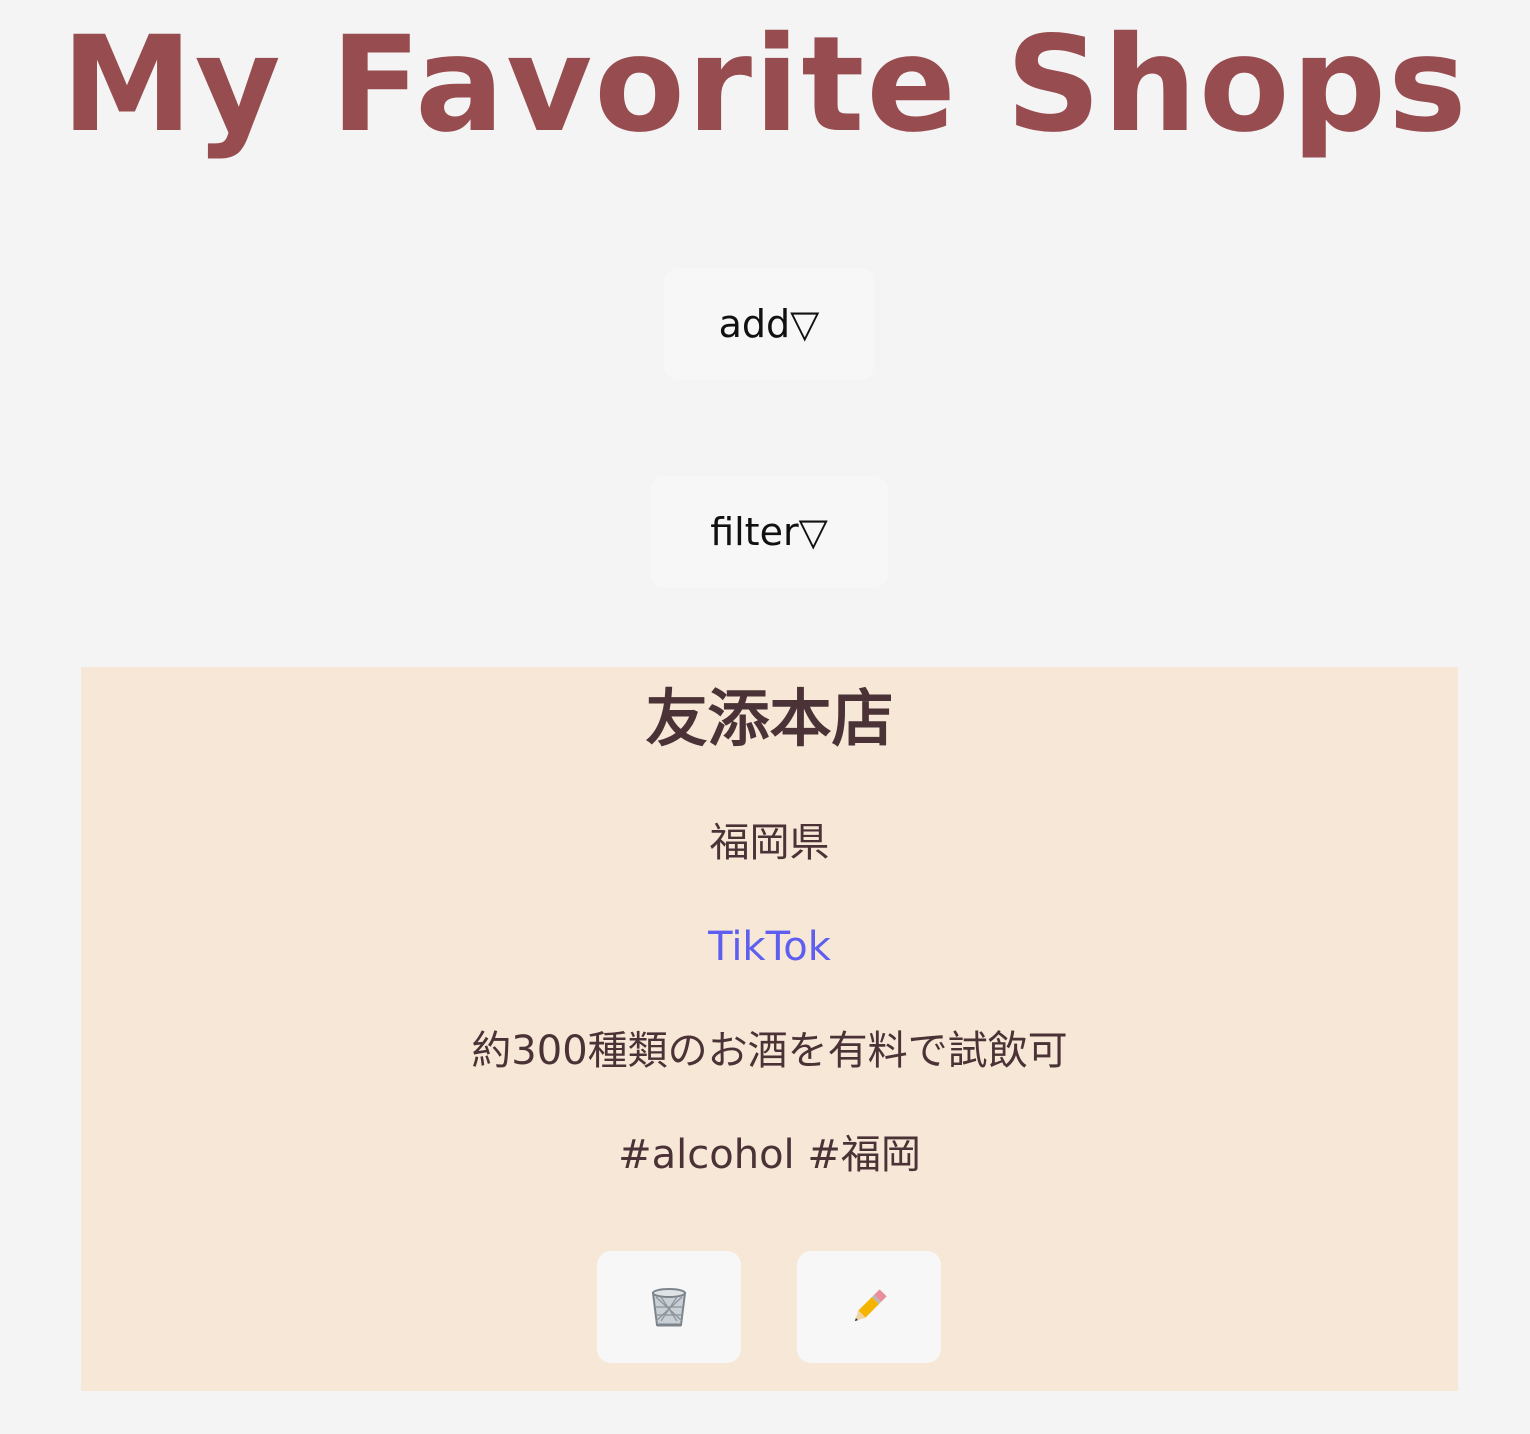 The height and width of the screenshot is (1434, 1530). I want to click on trash-icon, so click(669, 1307).